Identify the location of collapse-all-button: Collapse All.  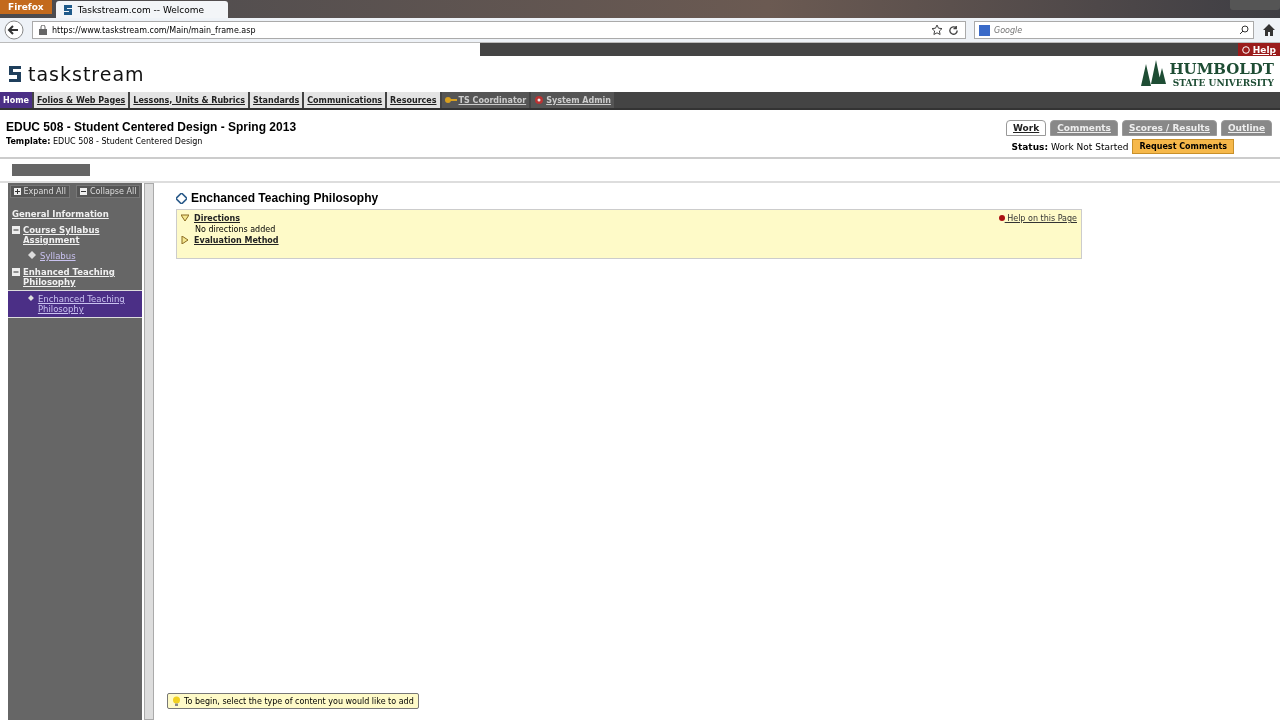
(108, 191).